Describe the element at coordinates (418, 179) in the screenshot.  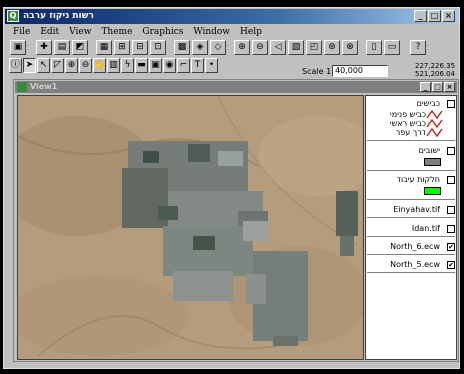
I see `fields-theme-label: חלקות עיבוד` at that location.